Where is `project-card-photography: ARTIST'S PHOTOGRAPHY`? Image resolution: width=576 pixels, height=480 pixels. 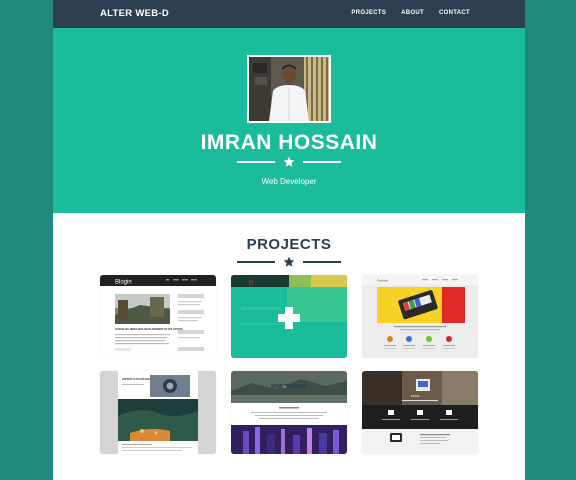
project-card-photography: ARTIST'S PHOTOGRAPHY is located at coordinates (158, 412).